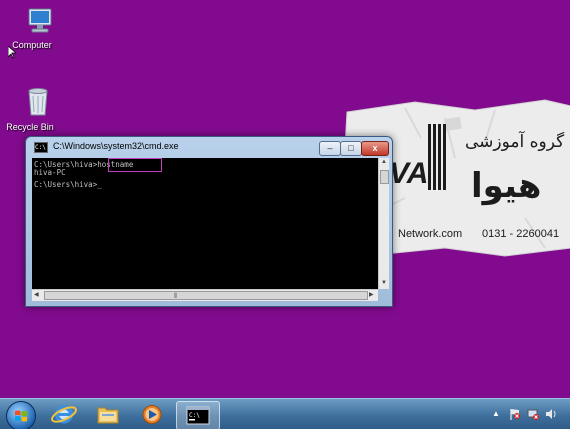 This screenshot has width=570, height=429. I want to click on recycle-bin-icon, so click(37, 102).